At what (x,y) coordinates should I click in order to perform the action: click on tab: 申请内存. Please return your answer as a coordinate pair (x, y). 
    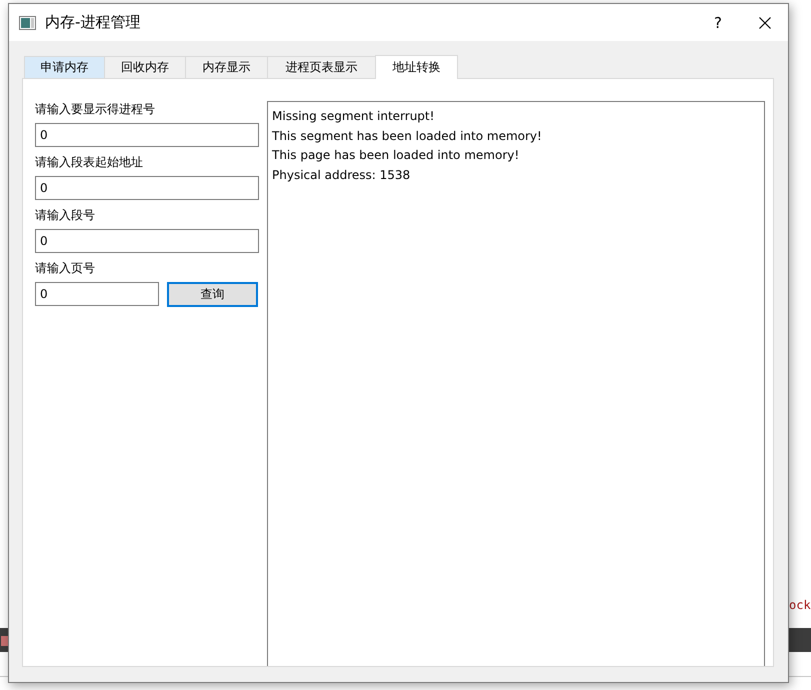
    Looking at the image, I should click on (64, 67).